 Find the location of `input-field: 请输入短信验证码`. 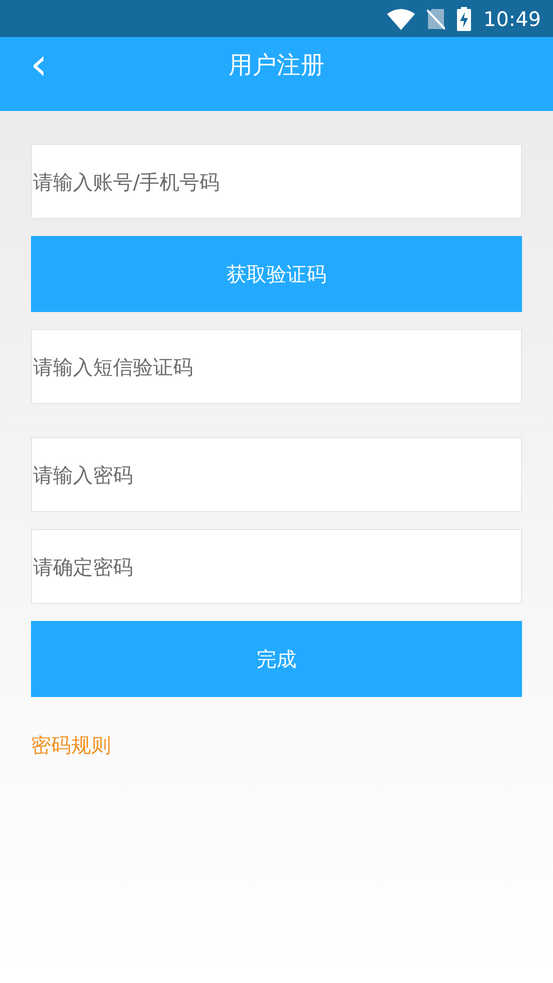

input-field: 请输入短信验证码 is located at coordinates (276, 366).